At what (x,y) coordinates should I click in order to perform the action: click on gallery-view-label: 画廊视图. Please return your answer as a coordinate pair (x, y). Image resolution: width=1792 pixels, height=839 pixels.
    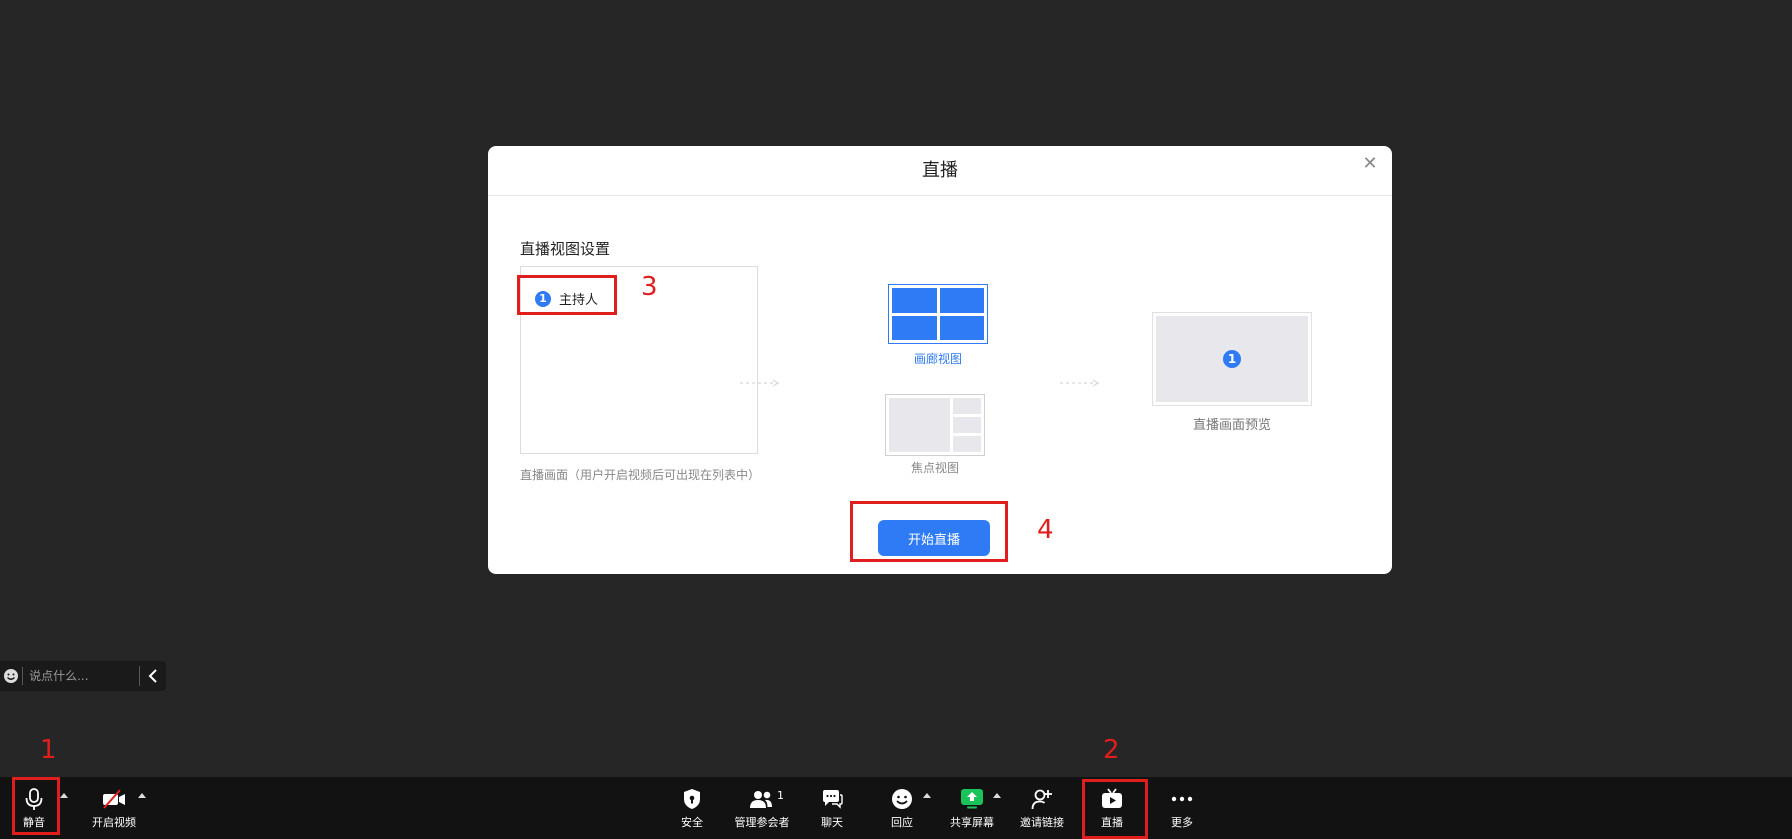
    Looking at the image, I should click on (938, 358).